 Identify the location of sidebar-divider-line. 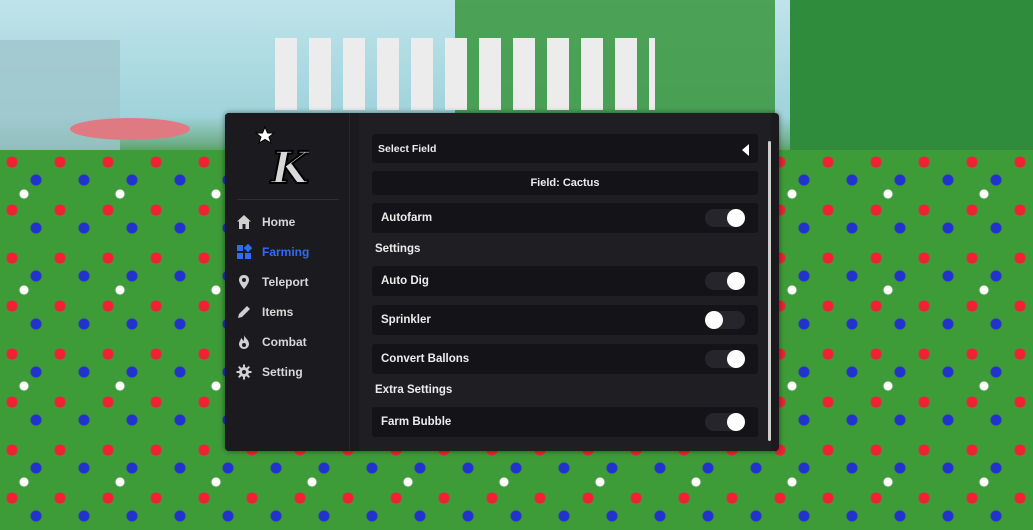
(288, 199).